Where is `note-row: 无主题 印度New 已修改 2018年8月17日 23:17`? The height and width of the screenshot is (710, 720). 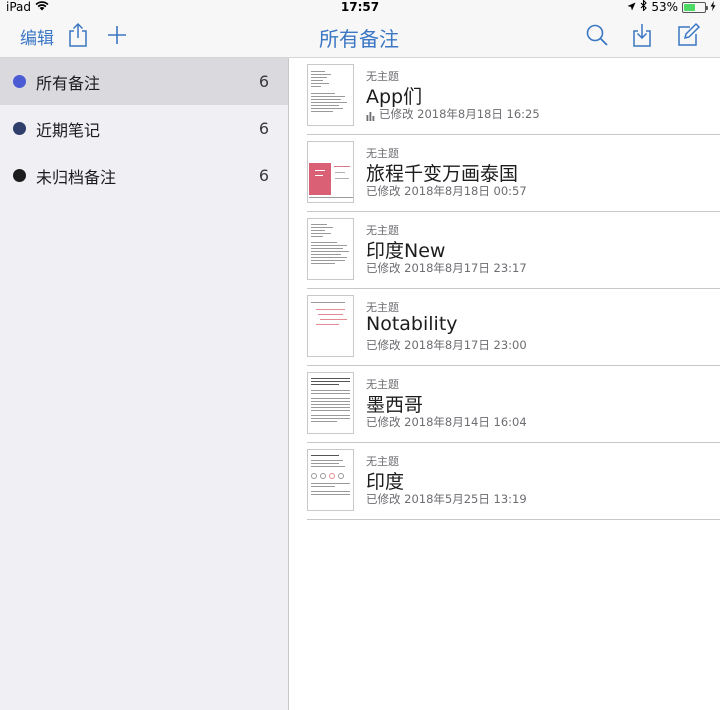 note-row: 无主题 印度New 已修改 2018年8月17日 23:17 is located at coordinates (505, 250).